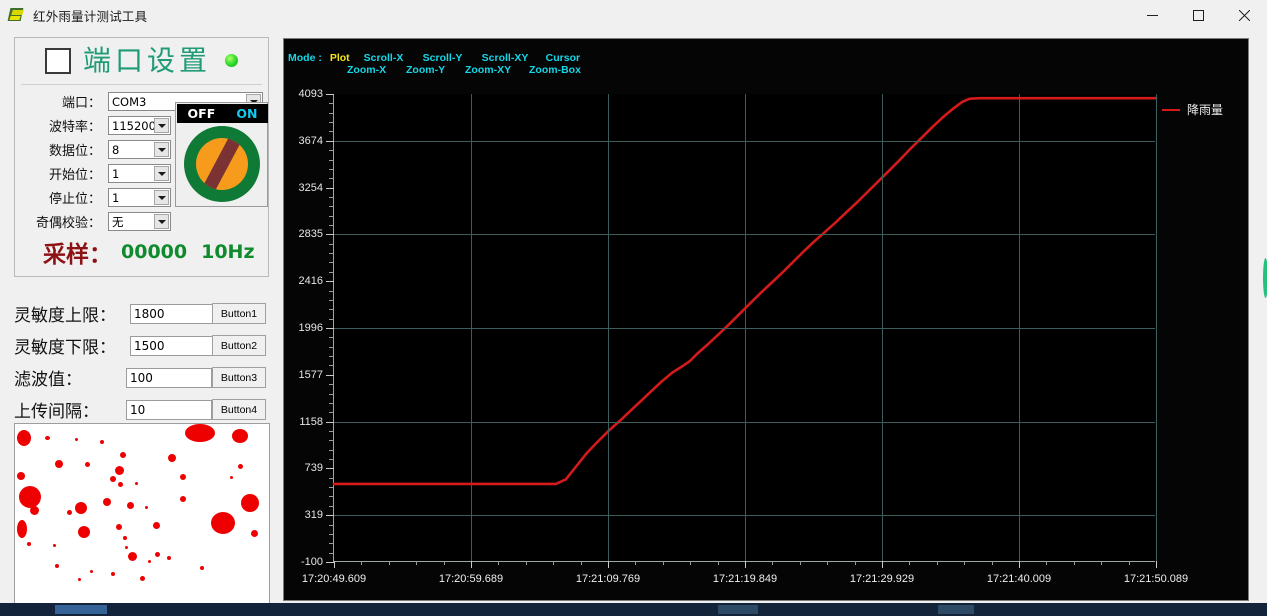  Describe the element at coordinates (514, 58) in the screenshot. I see `mode-item-scroll-xy: Scroll-XY` at that location.